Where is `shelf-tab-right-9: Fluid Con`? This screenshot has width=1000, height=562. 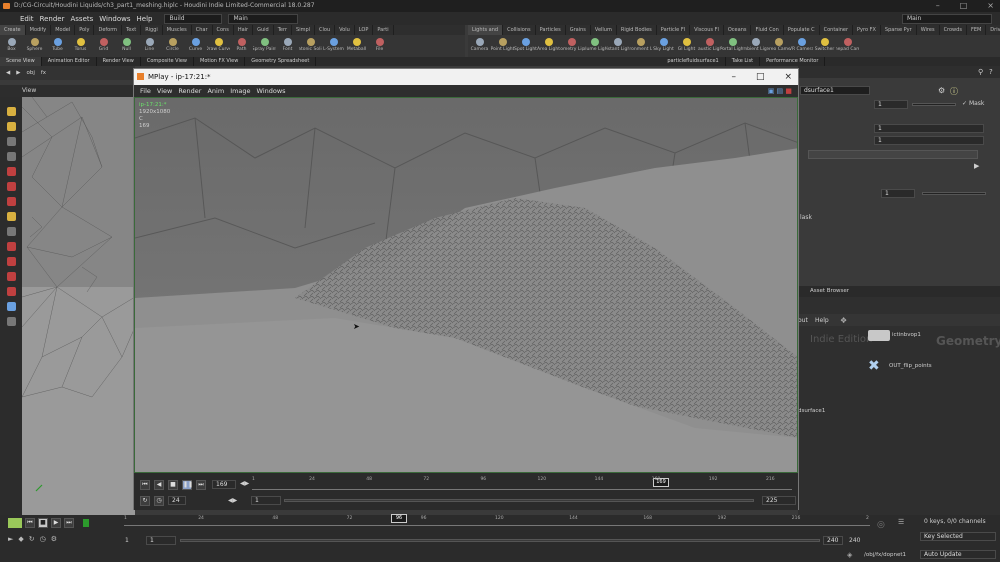
shelf-tab-right-9: Fluid Con is located at coordinates (767, 30).